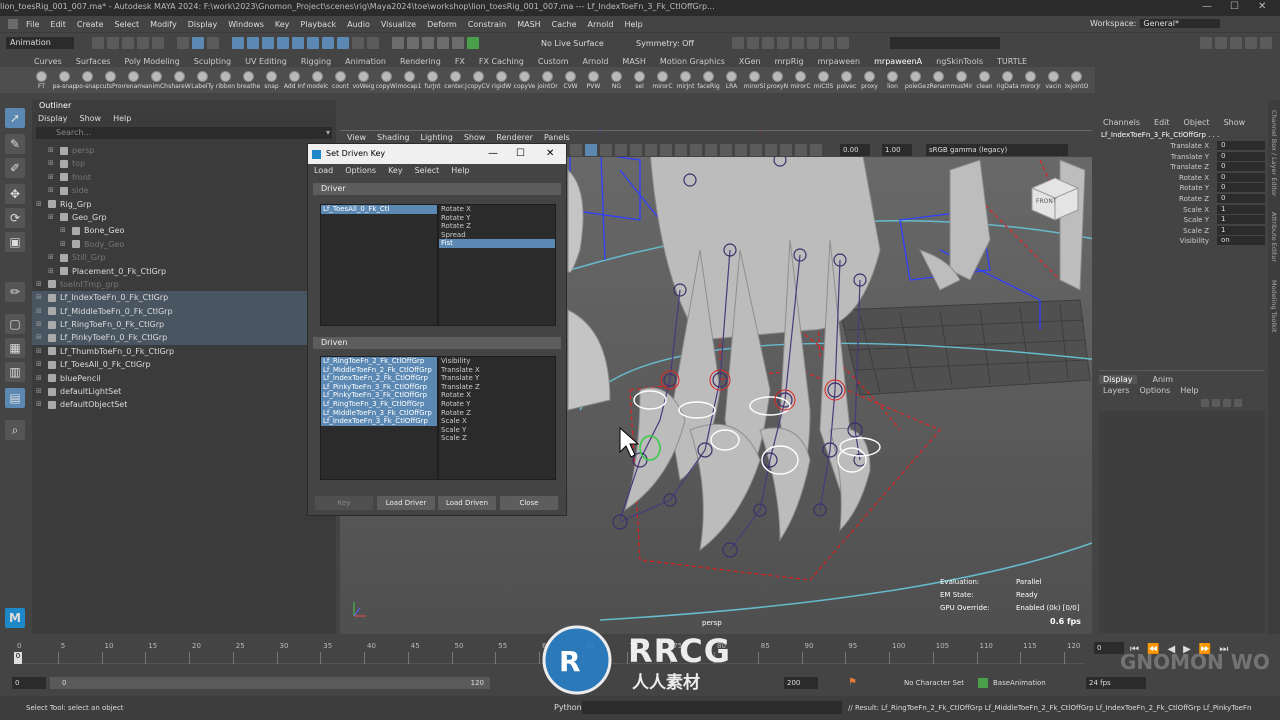 This screenshot has width=1280, height=720. Describe the element at coordinates (18, 658) in the screenshot. I see `current-time-indicator: 0` at that location.